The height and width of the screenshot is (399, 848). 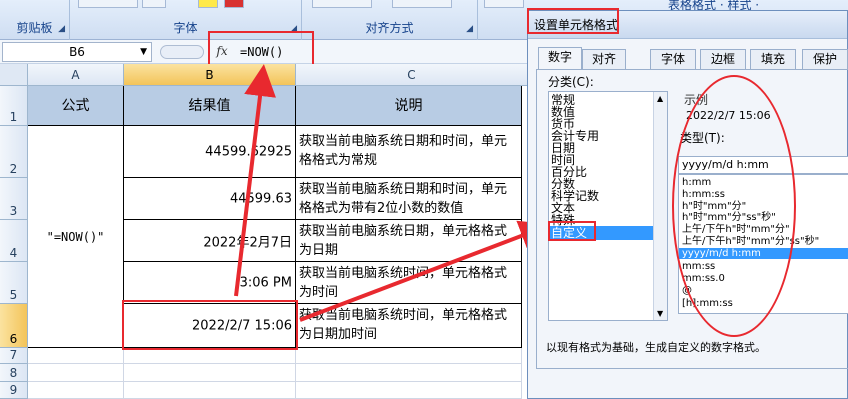 I want to click on tab-protection: 保护, so click(x=825, y=59).